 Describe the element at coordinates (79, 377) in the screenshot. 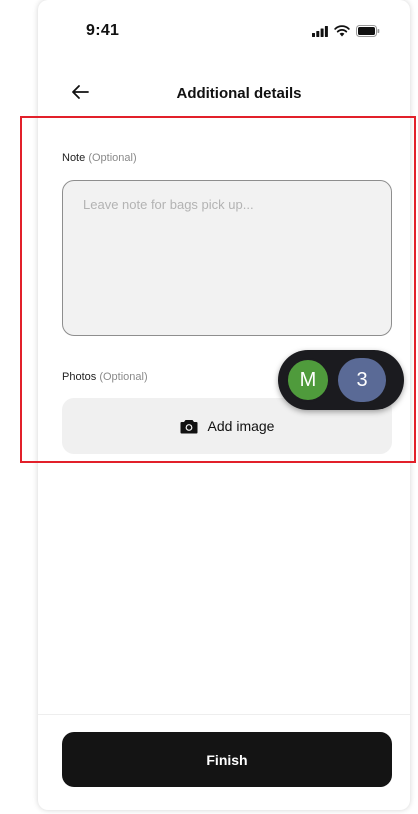

I see `photos-label-text: Photos` at that location.